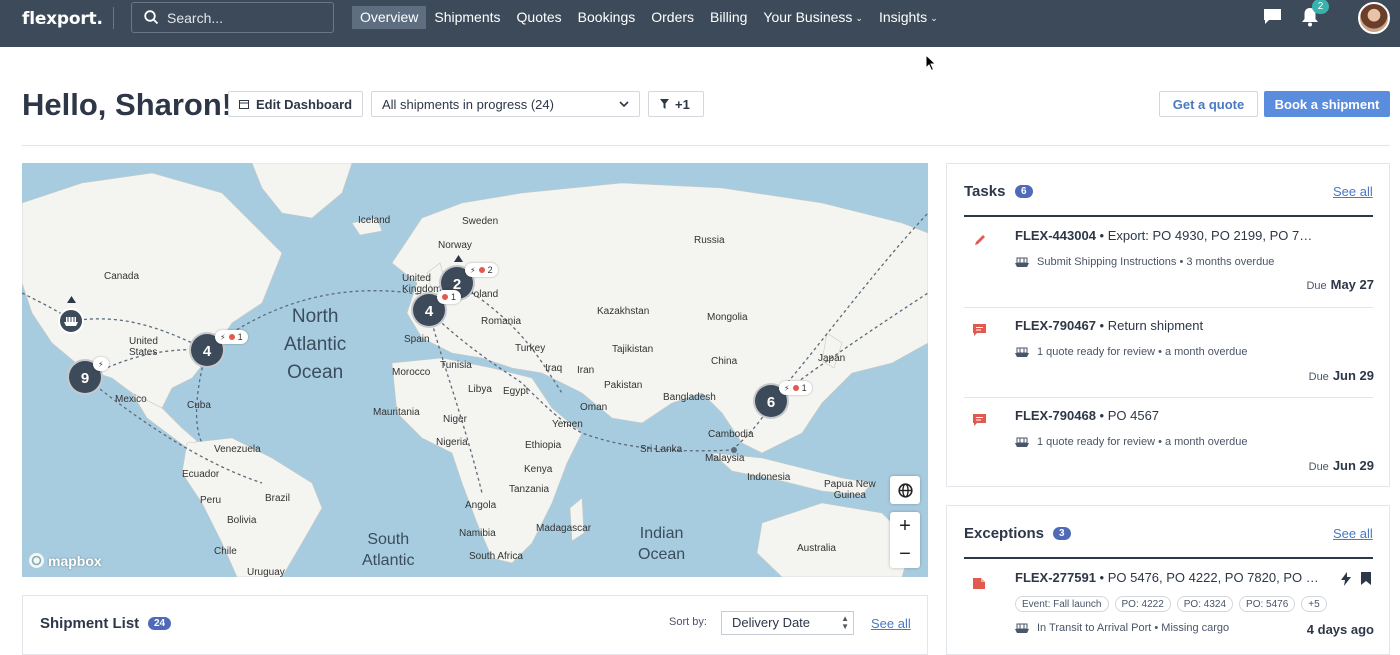  Describe the element at coordinates (1318, 377) in the screenshot. I see `task-due-label: Due` at that location.